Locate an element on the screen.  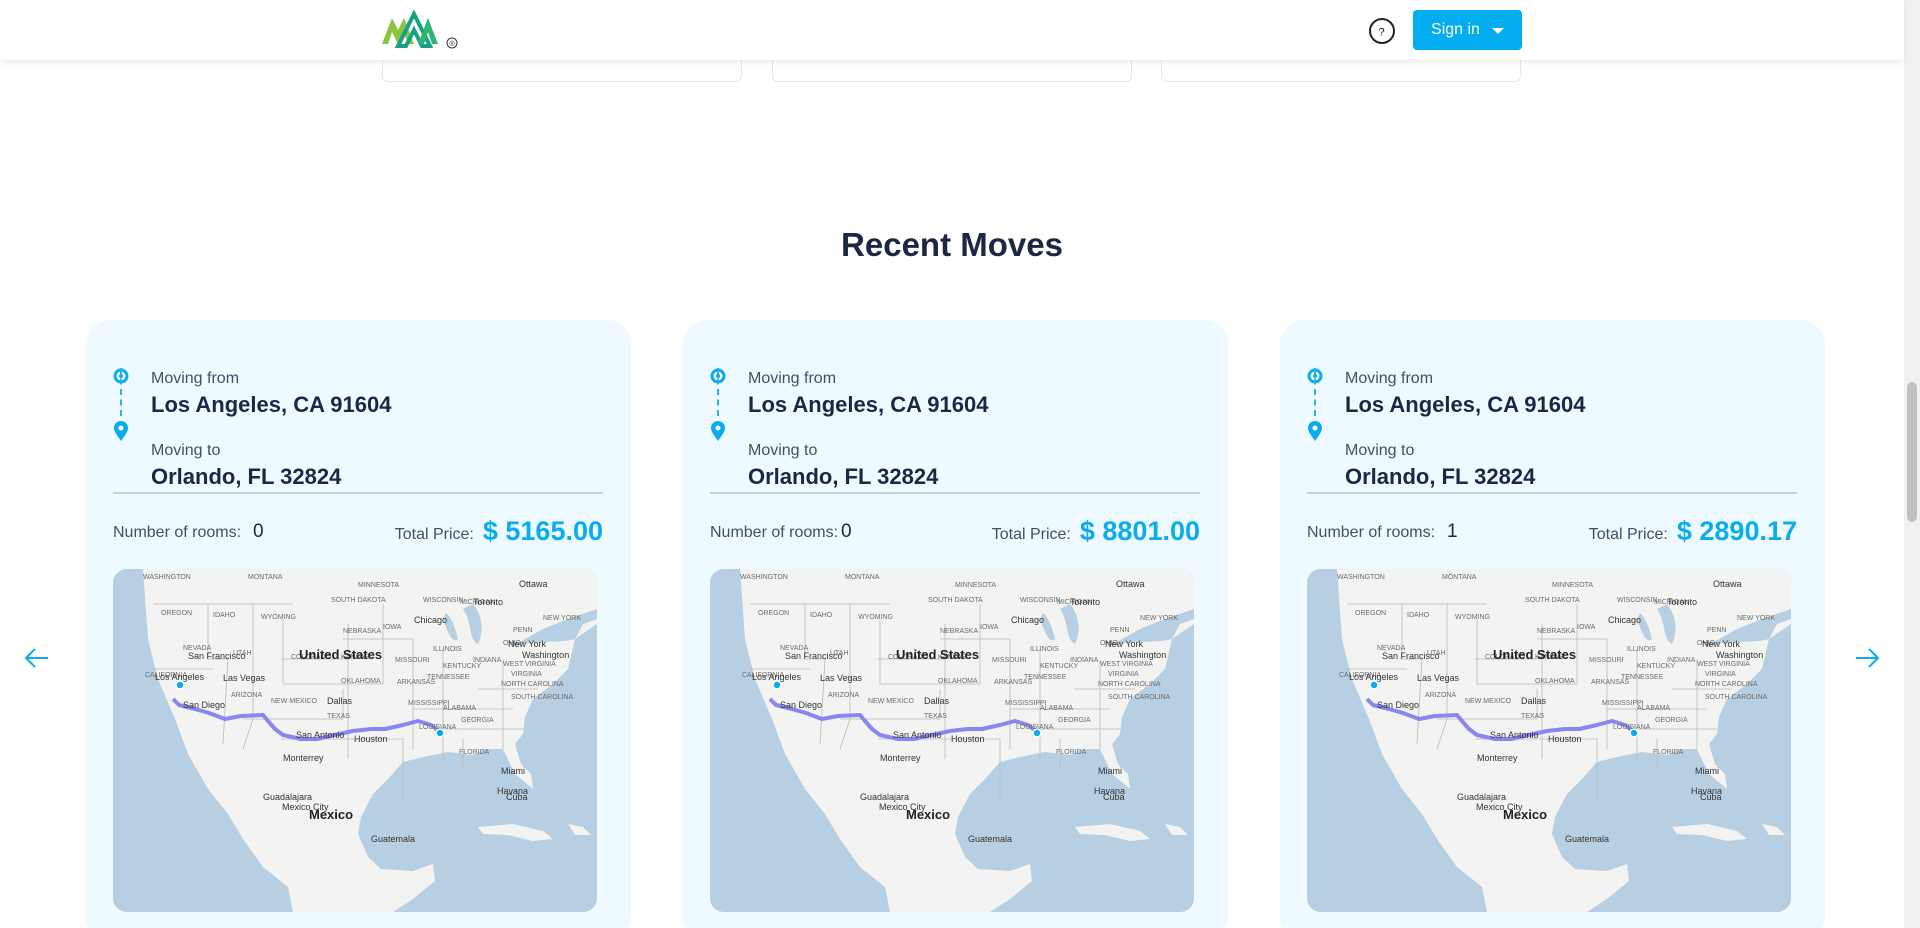
map-label: IOWA is located at coordinates (392, 627).